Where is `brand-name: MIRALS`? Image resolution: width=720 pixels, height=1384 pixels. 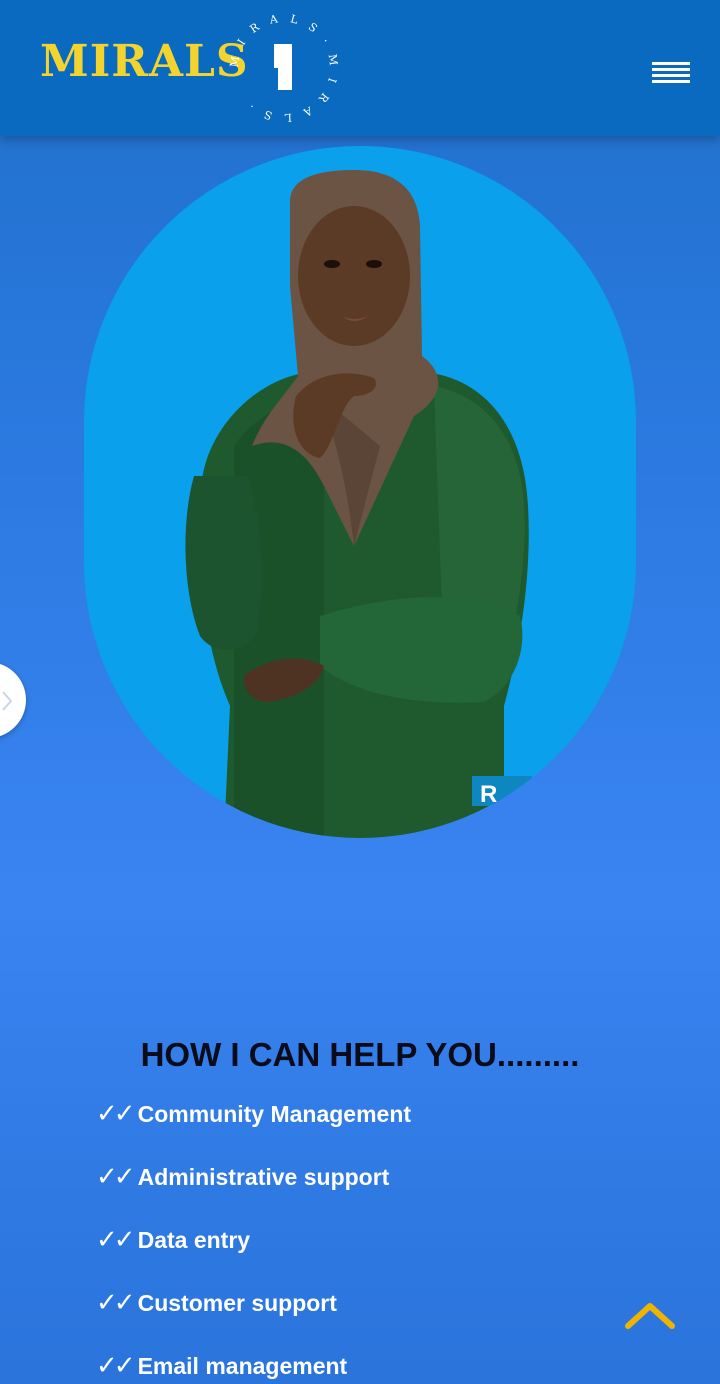 brand-name: MIRALS is located at coordinates (144, 62).